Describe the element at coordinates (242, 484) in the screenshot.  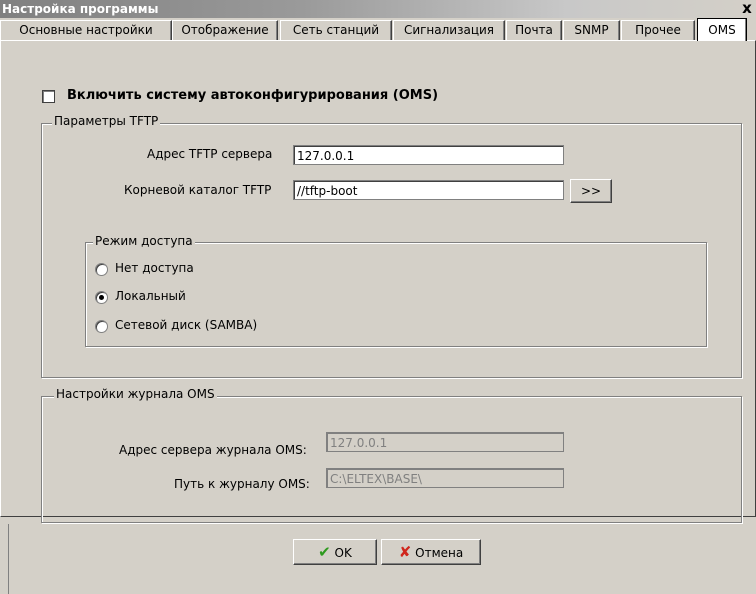
I see `log-path-label: Путь к журналу OMS:` at that location.